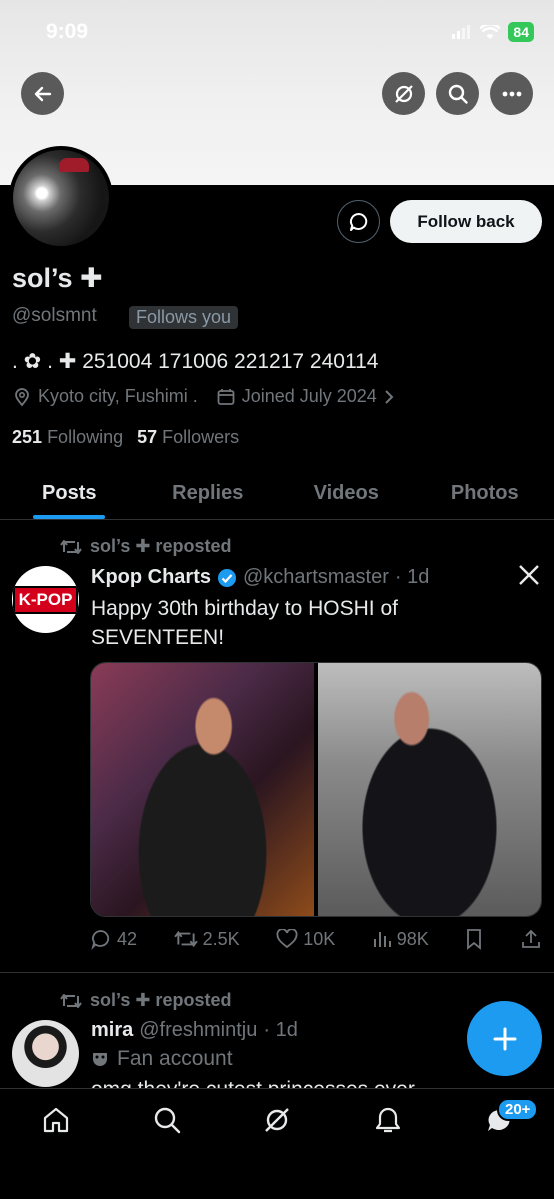 This screenshot has height=1199, width=554. I want to click on share-button, so click(531, 939).